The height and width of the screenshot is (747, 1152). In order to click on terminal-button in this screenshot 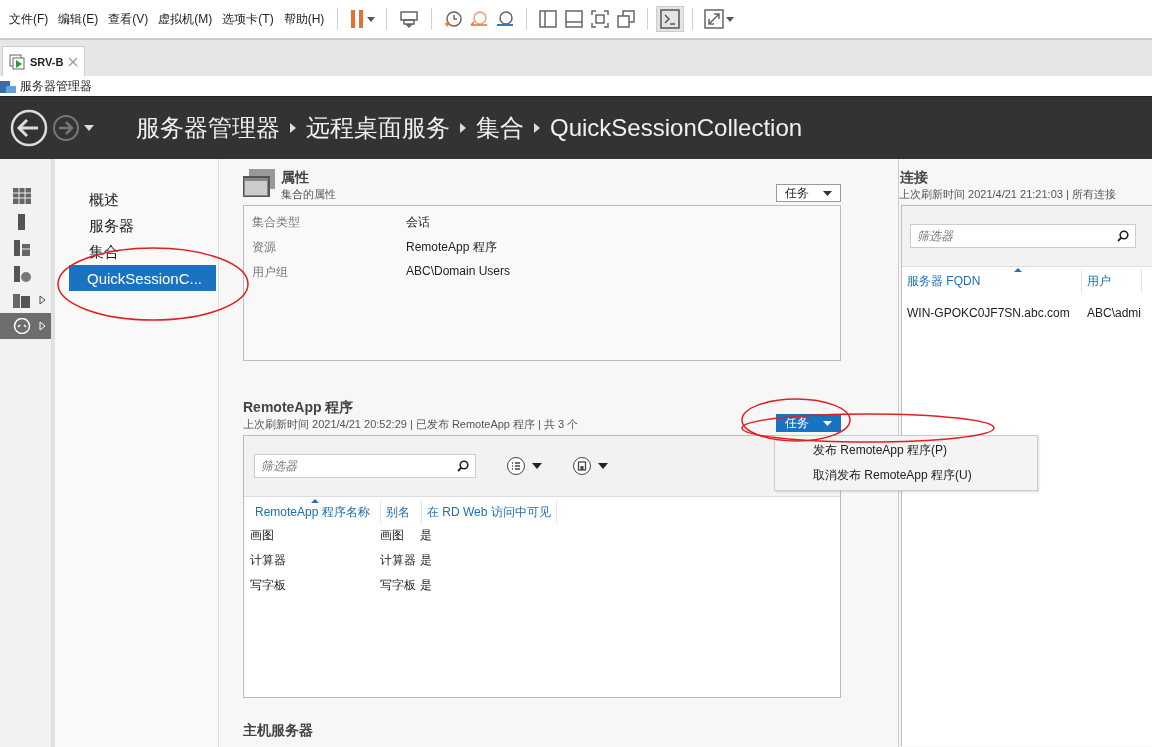, I will do `click(670, 19)`.